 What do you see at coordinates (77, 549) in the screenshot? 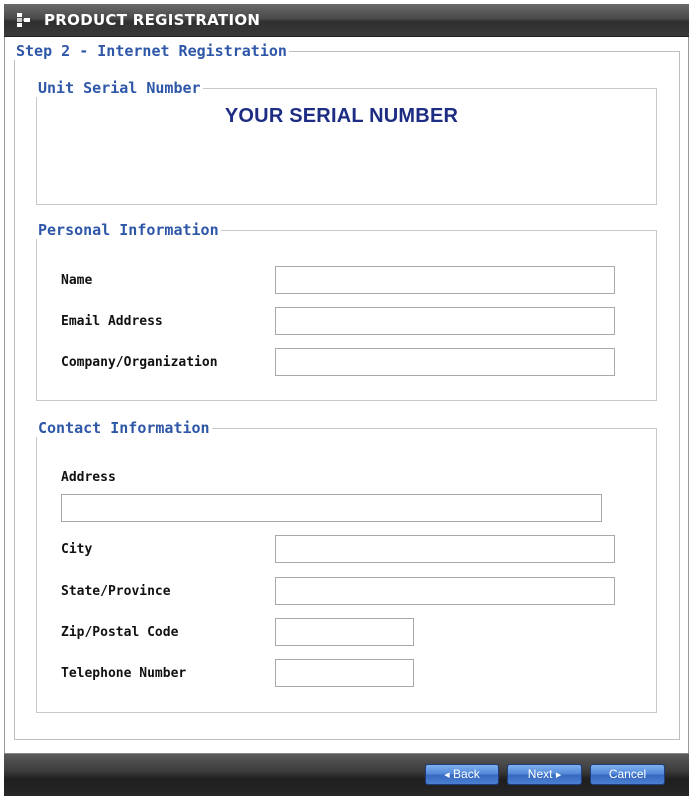
I see `city-label: City` at bounding box center [77, 549].